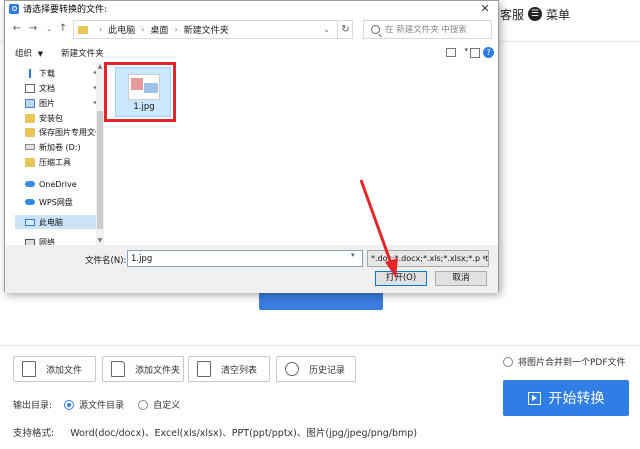 The height and width of the screenshot is (449, 640). I want to click on sidebar-item-label: 下载, so click(47, 73).